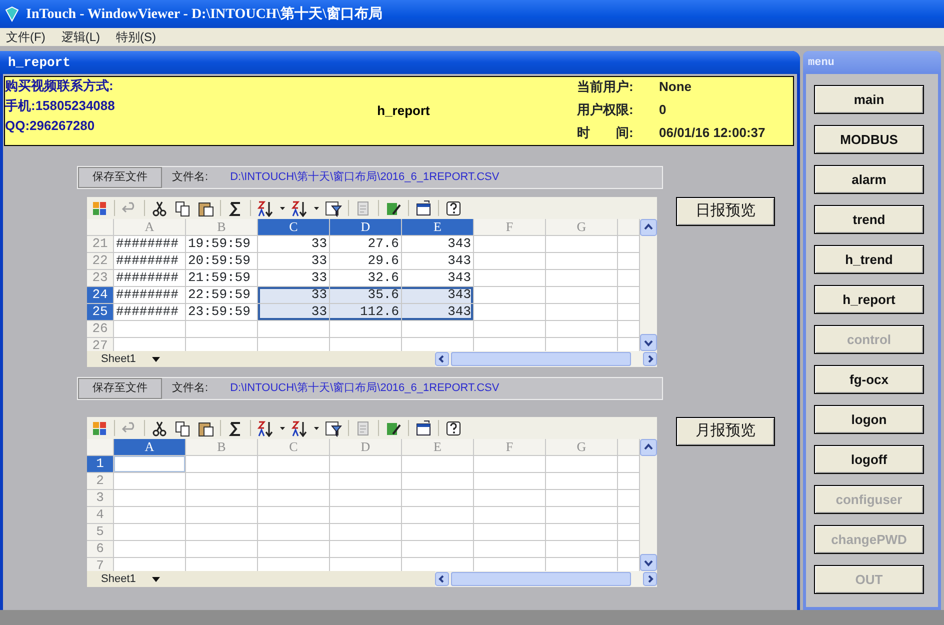 The width and height of the screenshot is (944, 625). Describe the element at coordinates (725, 431) in the screenshot. I see `preview-button: 月报预览` at that location.